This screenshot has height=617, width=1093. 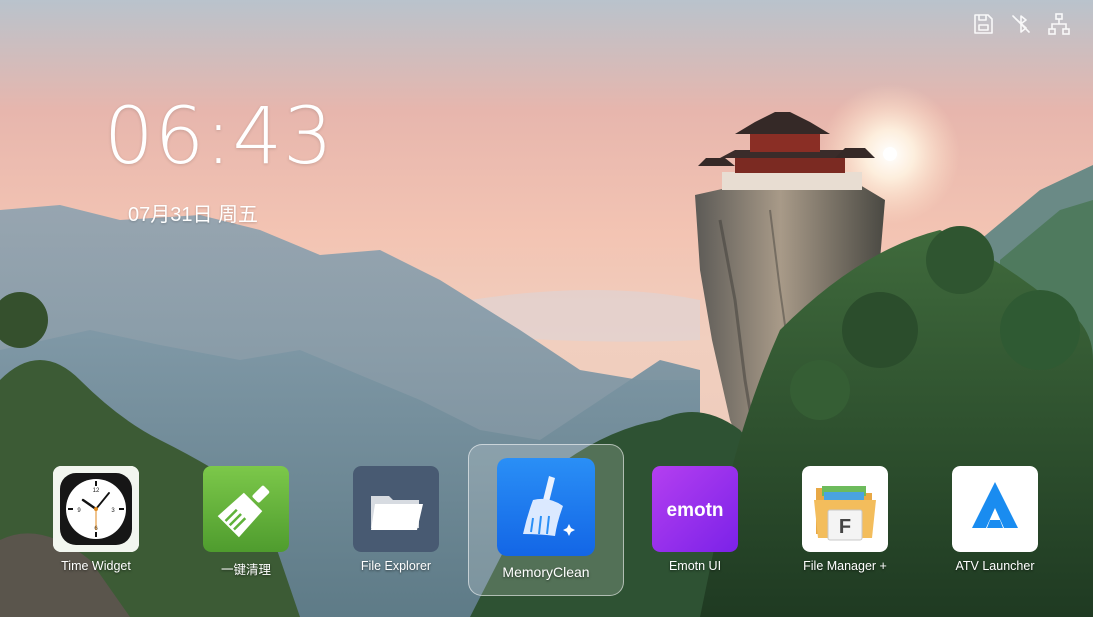 What do you see at coordinates (695, 566) in the screenshot?
I see `app-label: Emotn UI` at bounding box center [695, 566].